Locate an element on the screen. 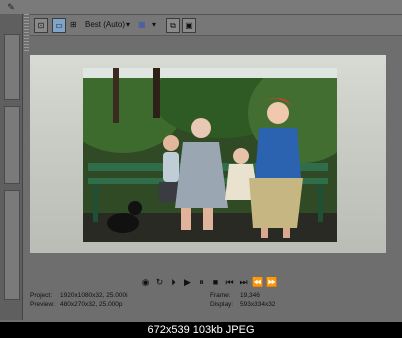 This screenshot has width=402, height=338. panel-slot-middle is located at coordinates (12, 145).